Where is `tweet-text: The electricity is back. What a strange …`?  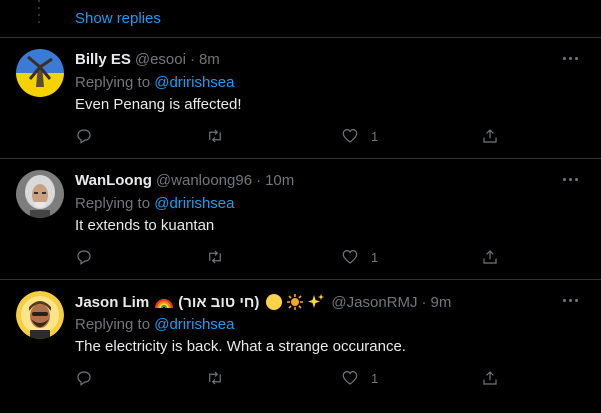
tweet-text: The electricity is back. What a strange … is located at coordinates (240, 346).